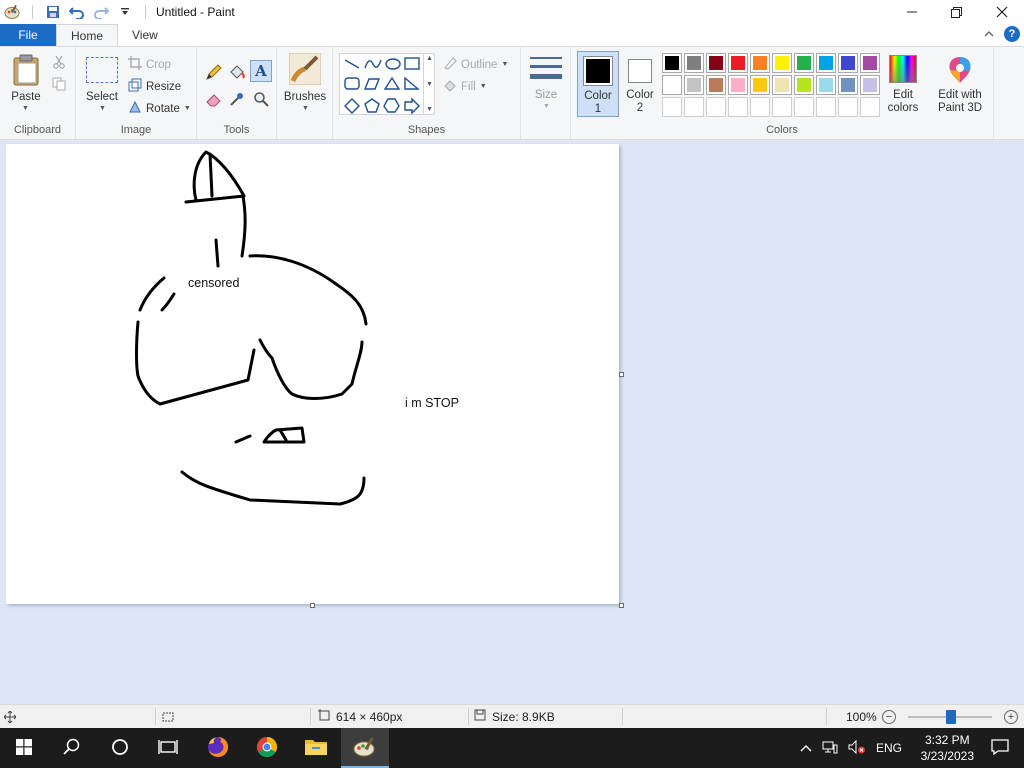 Image resolution: width=1024 pixels, height=768 pixels. What do you see at coordinates (857, 748) in the screenshot?
I see `volume-muted-icon` at bounding box center [857, 748].